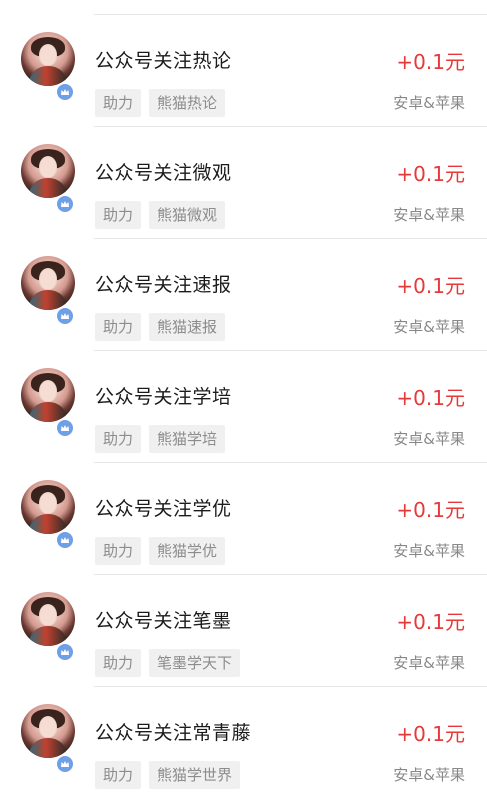 Image resolution: width=487 pixels, height=800 pixels. What do you see at coordinates (163, 621) in the screenshot?
I see `task-title: 公众号关注笔墨` at bounding box center [163, 621].